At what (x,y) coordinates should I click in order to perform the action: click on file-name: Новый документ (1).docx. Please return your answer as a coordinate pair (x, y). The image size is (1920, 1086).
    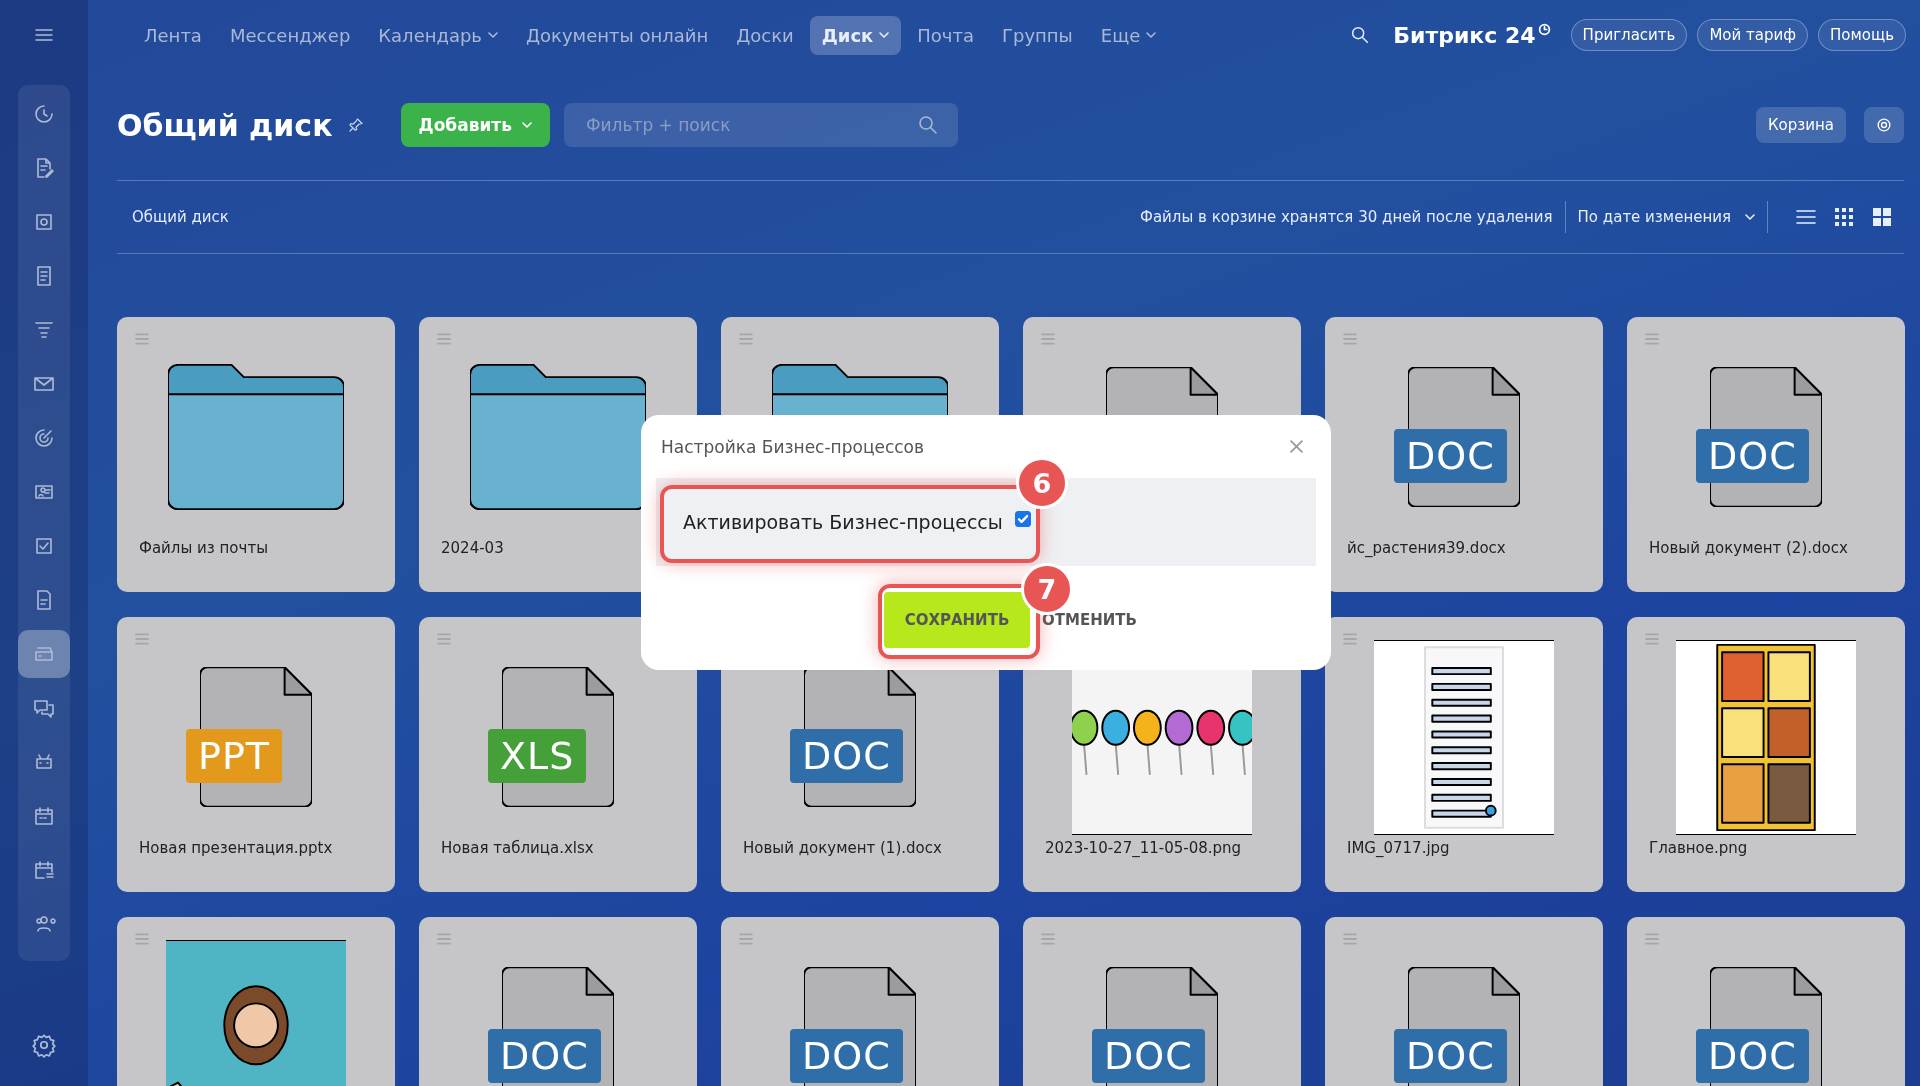
    Looking at the image, I should click on (842, 848).